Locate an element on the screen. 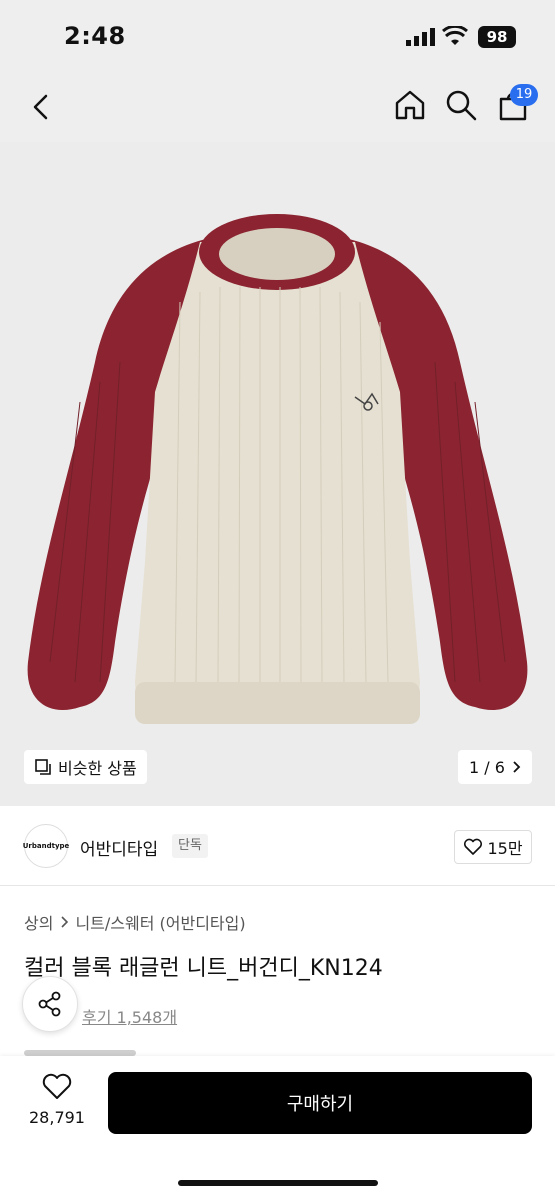 This screenshot has height=1200, width=555. brand-logo: Urbandtype is located at coordinates (46, 846).